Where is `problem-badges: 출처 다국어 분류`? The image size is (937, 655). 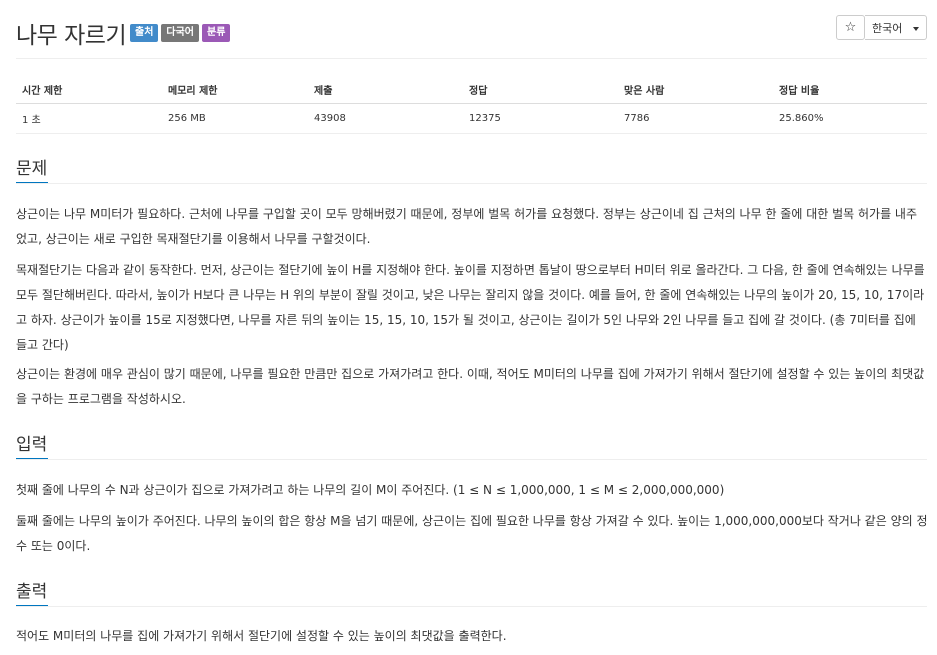
problem-badges: 출처 다국어 분류 is located at coordinates (180, 33).